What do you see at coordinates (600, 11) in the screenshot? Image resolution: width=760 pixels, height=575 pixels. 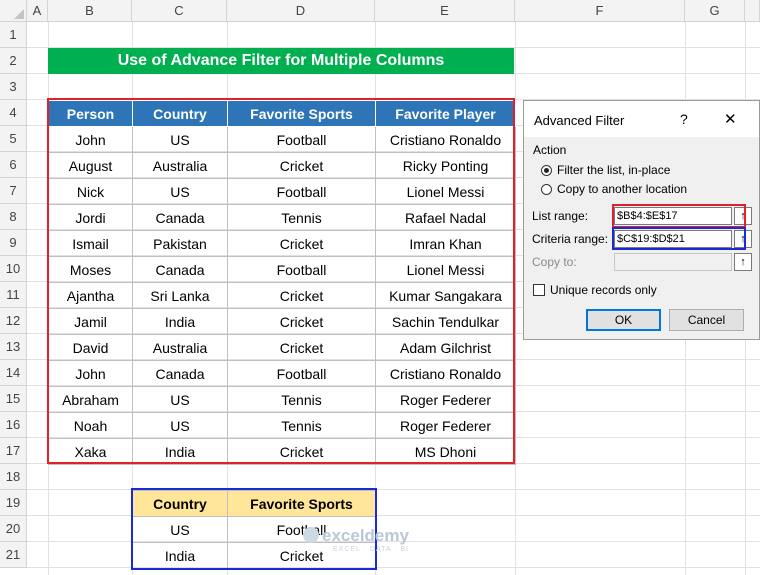 I see `column-header-f: F` at bounding box center [600, 11].